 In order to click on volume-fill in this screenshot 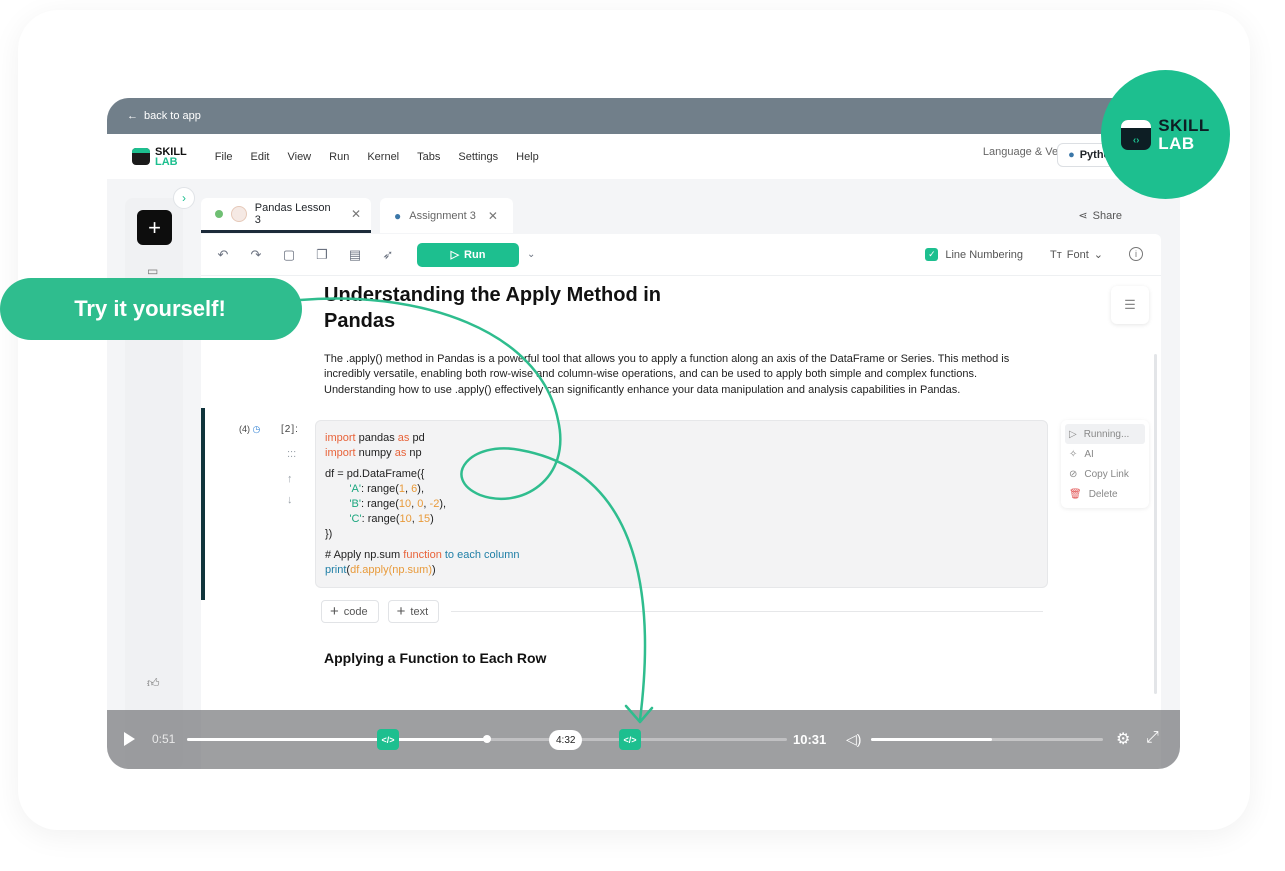, I will do `click(931, 739)`.